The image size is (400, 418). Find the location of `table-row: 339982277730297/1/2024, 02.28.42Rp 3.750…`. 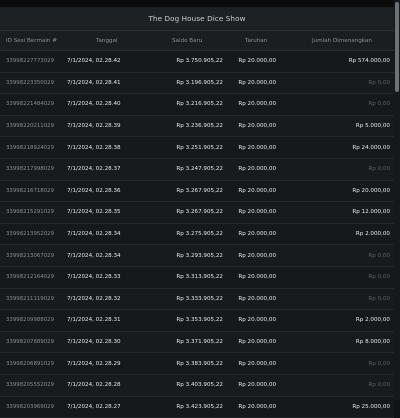

table-row: 339982277730297/1/2024, 02.28.42Rp 3.750… is located at coordinates (197, 62).